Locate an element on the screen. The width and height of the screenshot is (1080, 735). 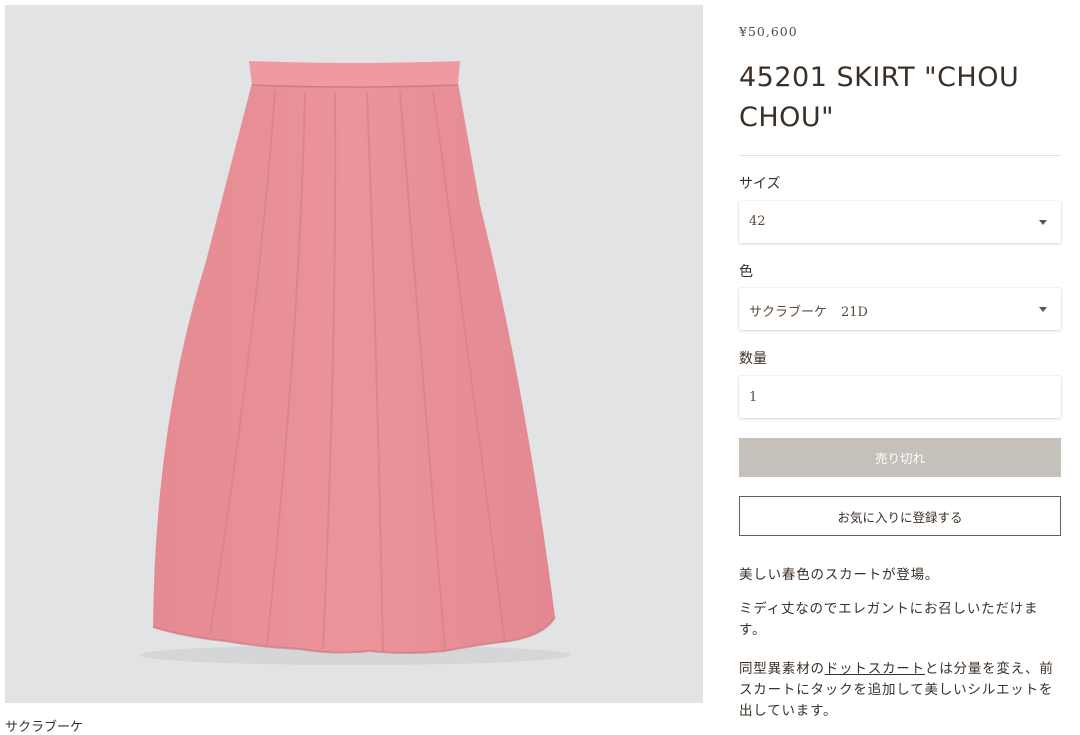
description-paragraph-1: 美しい春色のスカートが登場。 is located at coordinates (839, 575).